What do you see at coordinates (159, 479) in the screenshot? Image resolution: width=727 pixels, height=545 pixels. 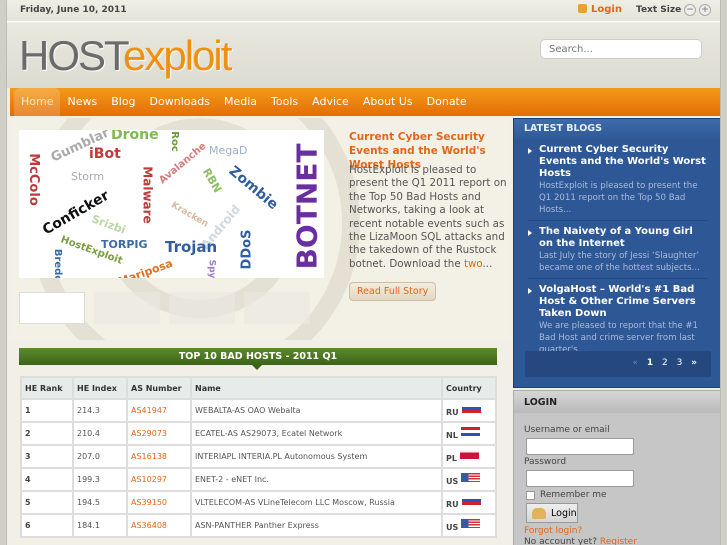 I see `as-number-link: AS10297` at bounding box center [159, 479].